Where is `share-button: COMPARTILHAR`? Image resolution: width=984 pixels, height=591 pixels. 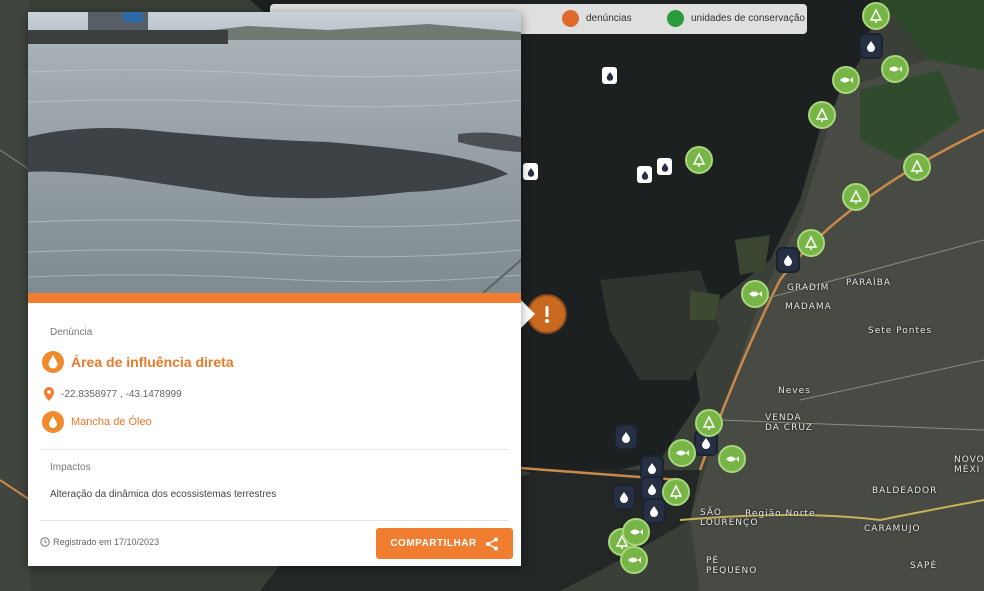
share-button: COMPARTILHAR is located at coordinates (444, 543).